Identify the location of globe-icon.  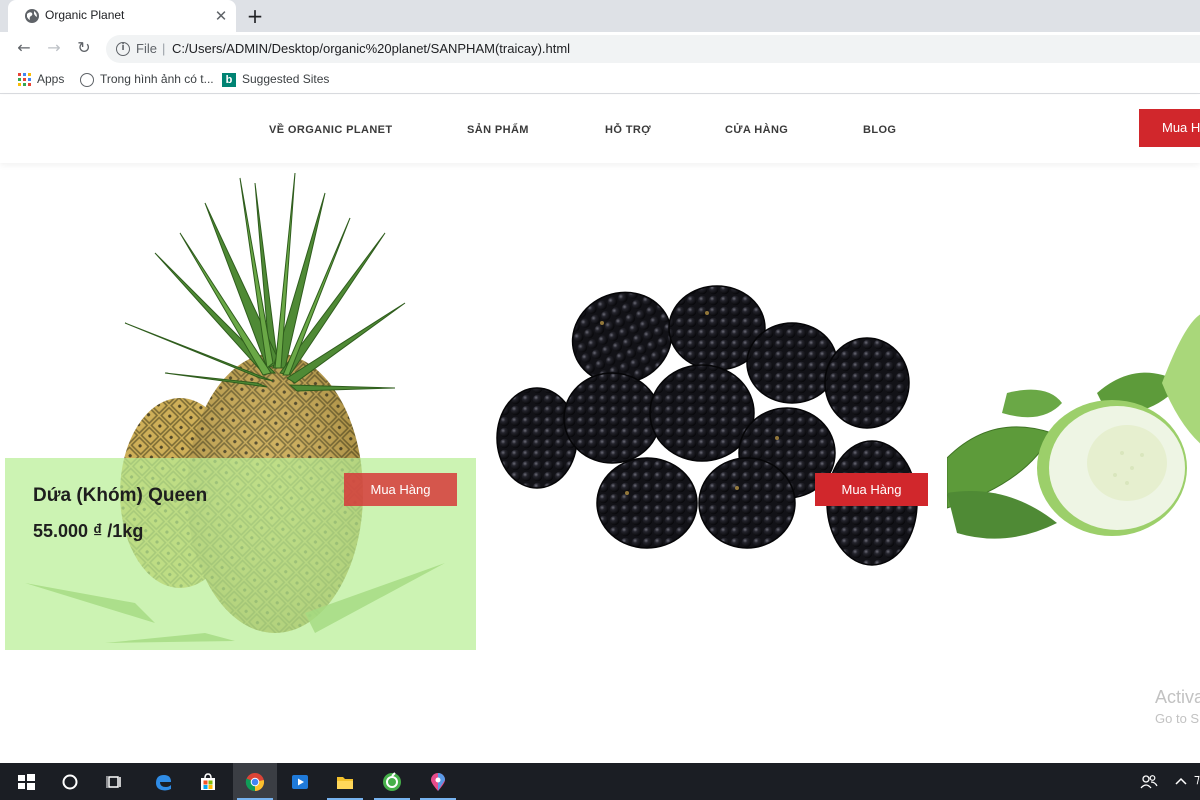
(87, 79).